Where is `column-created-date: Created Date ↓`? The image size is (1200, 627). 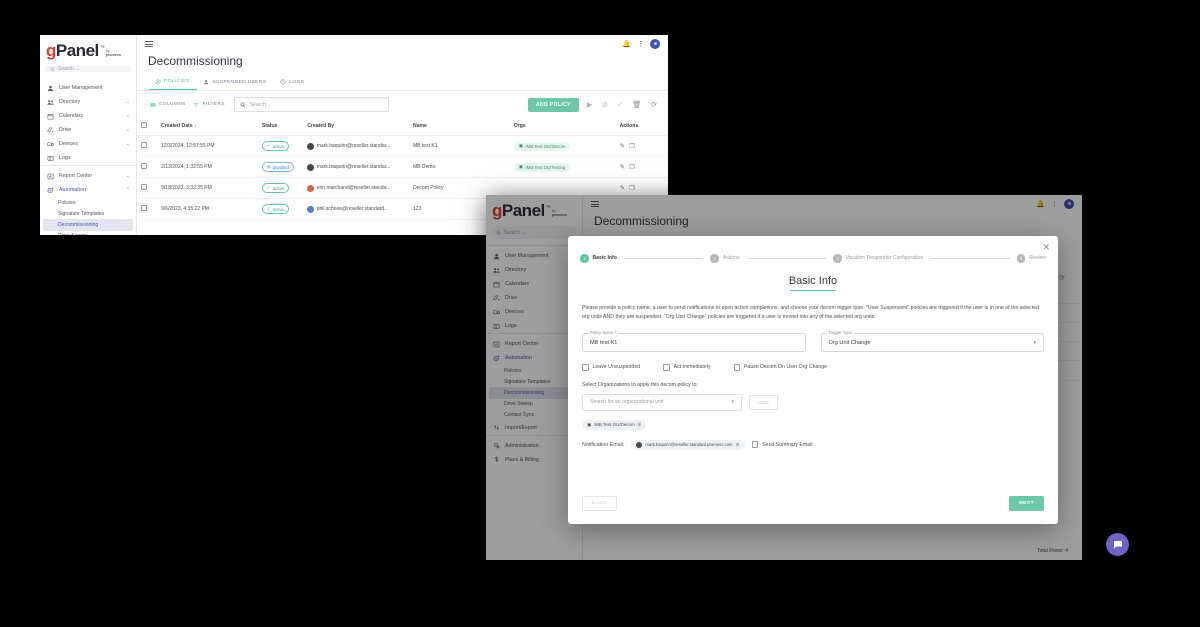
column-created-date: Created Date ↓ is located at coordinates (207, 126).